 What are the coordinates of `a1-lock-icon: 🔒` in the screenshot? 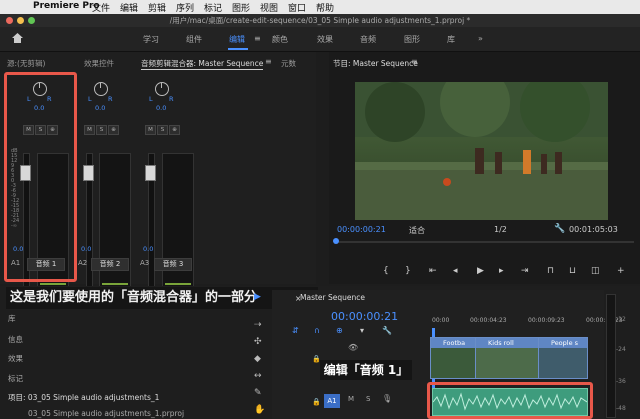 It's located at (316, 402).